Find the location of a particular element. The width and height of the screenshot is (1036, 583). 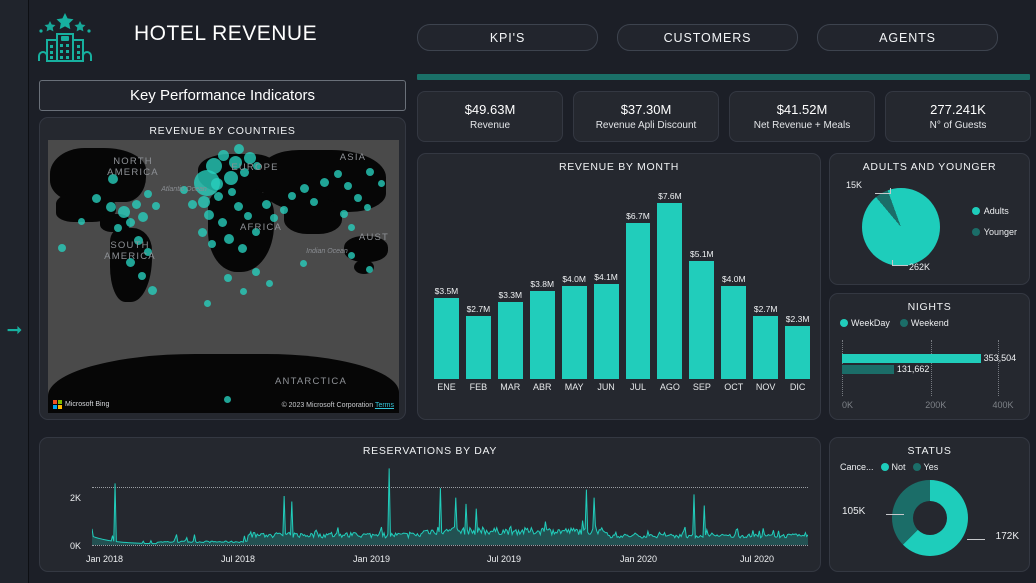

kpi-label: Revenue Apli Discount is located at coordinates (646, 125).